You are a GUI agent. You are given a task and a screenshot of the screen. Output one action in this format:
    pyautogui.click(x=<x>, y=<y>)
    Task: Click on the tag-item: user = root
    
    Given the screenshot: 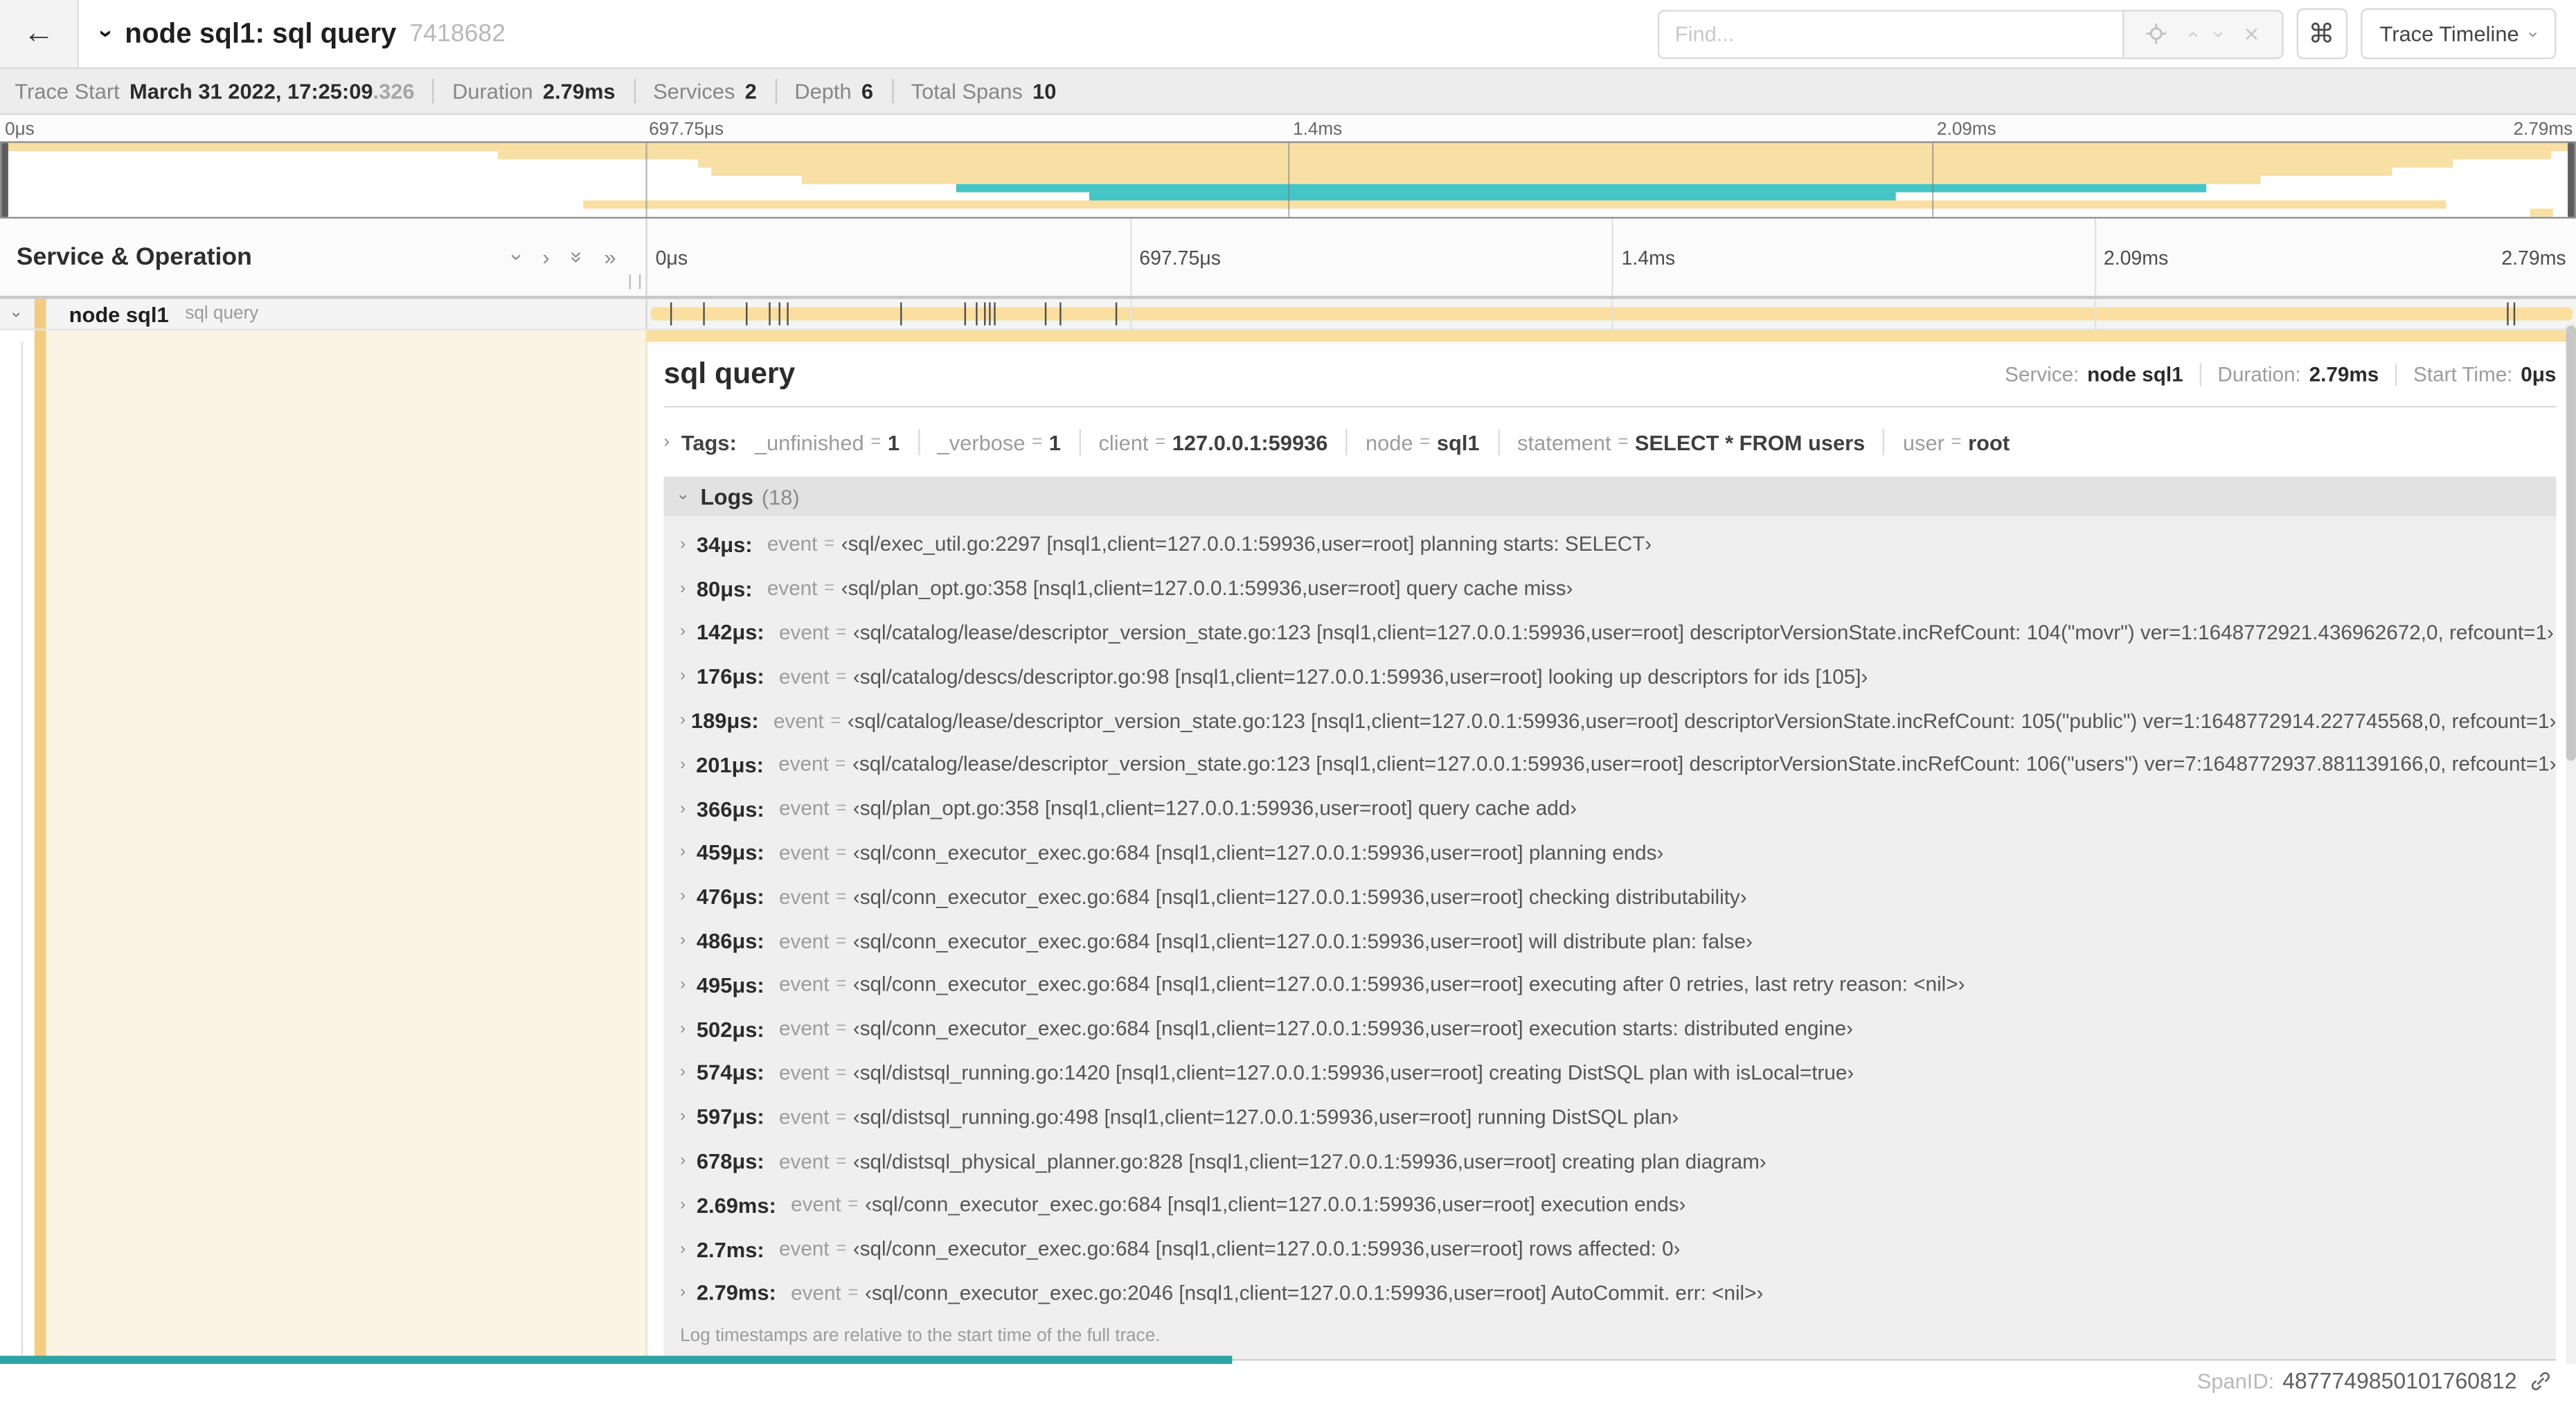 What is the action you would take?
    pyautogui.click(x=1937, y=442)
    